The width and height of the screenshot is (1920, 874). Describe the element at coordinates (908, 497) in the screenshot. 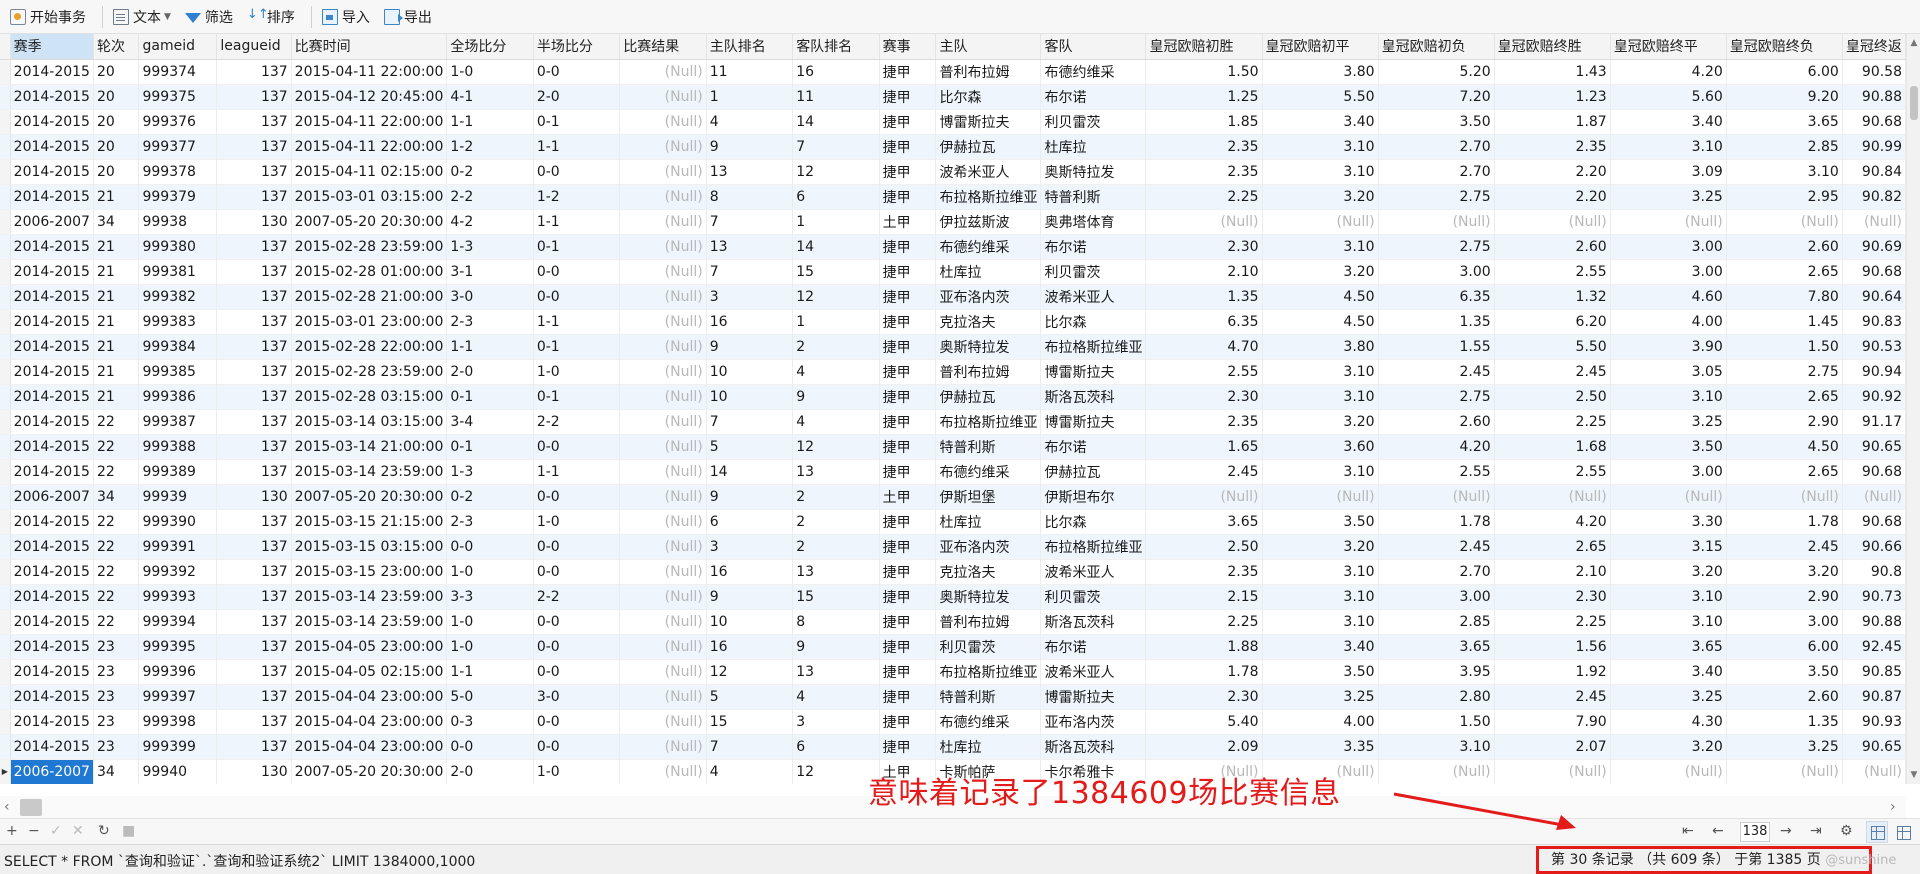

I see `table-cell: 土甲` at that location.